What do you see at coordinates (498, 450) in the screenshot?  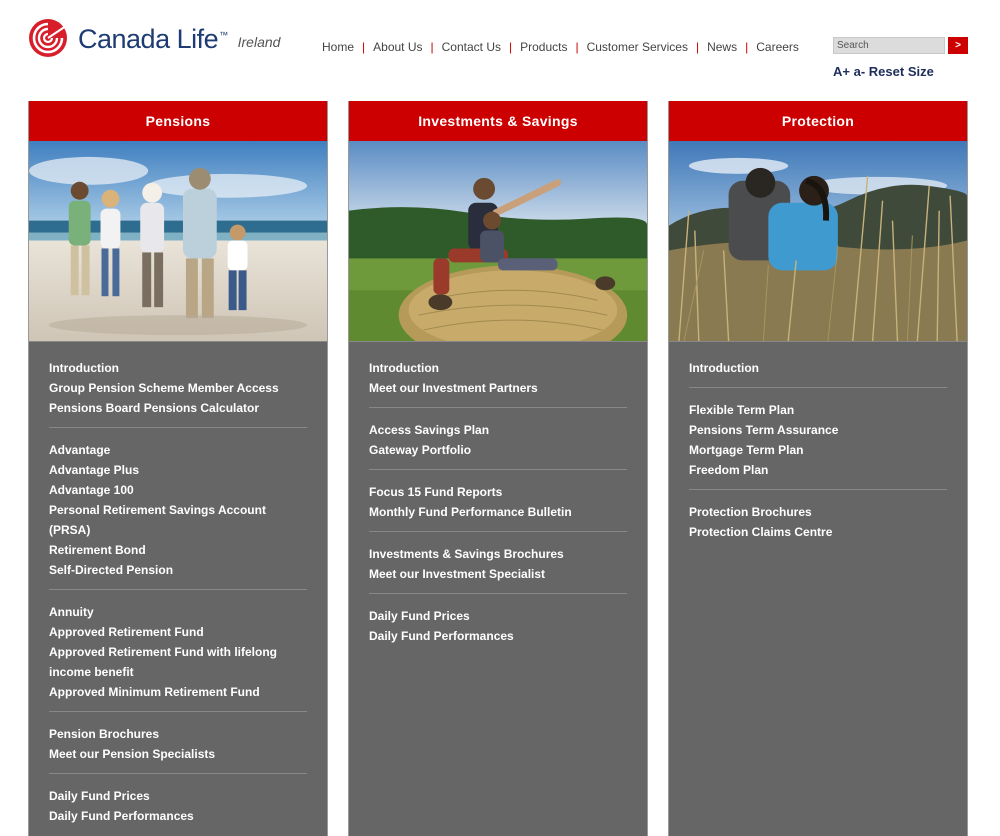 I see `link-gateway-portfolio: Gateway Portfolio` at bounding box center [498, 450].